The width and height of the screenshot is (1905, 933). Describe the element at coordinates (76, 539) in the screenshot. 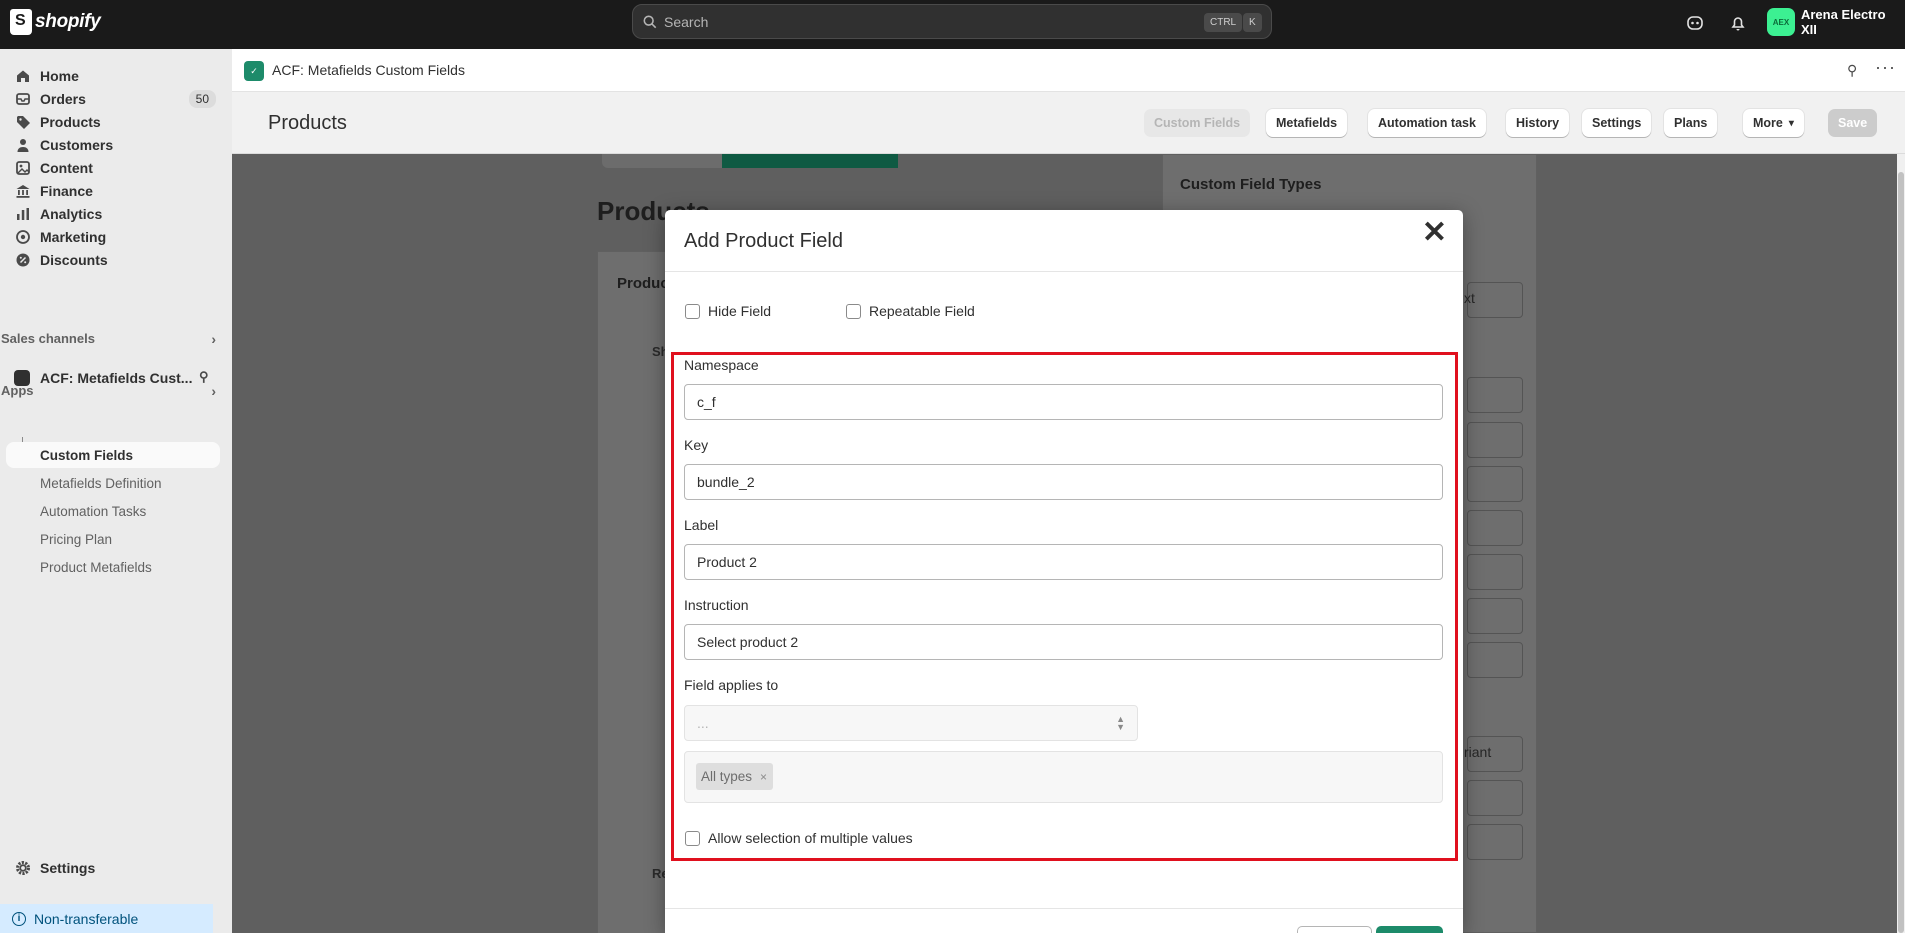

I see `sidebar-sub-pricing-plan: Pricing Plan` at that location.